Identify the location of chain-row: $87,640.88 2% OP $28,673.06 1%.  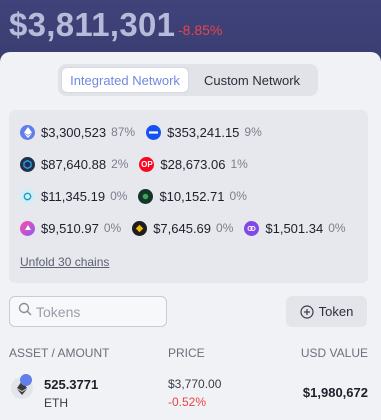
(139, 164).